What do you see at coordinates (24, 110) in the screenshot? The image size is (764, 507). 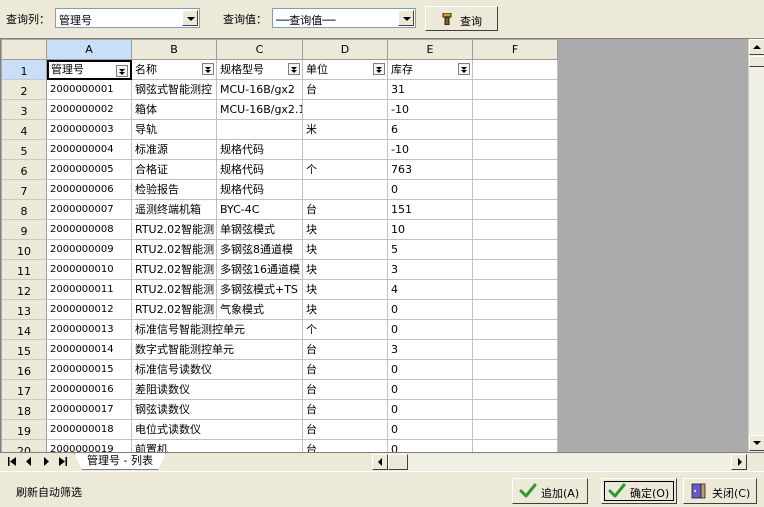 I see `row-header: 3` at bounding box center [24, 110].